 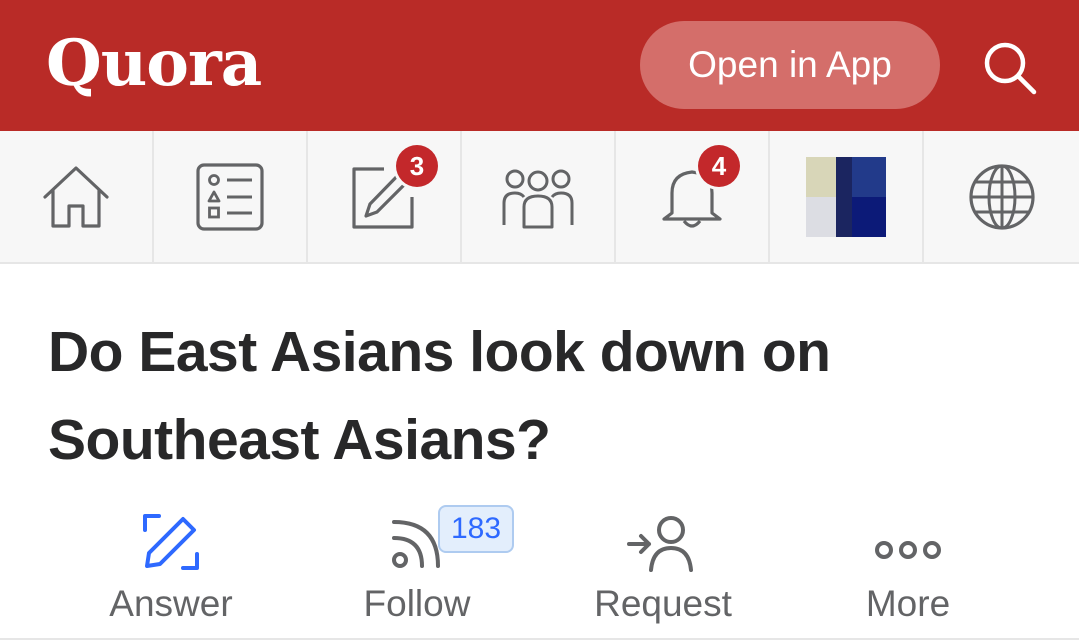 What do you see at coordinates (790, 65) in the screenshot?
I see `open-in-app-button: Open in App` at bounding box center [790, 65].